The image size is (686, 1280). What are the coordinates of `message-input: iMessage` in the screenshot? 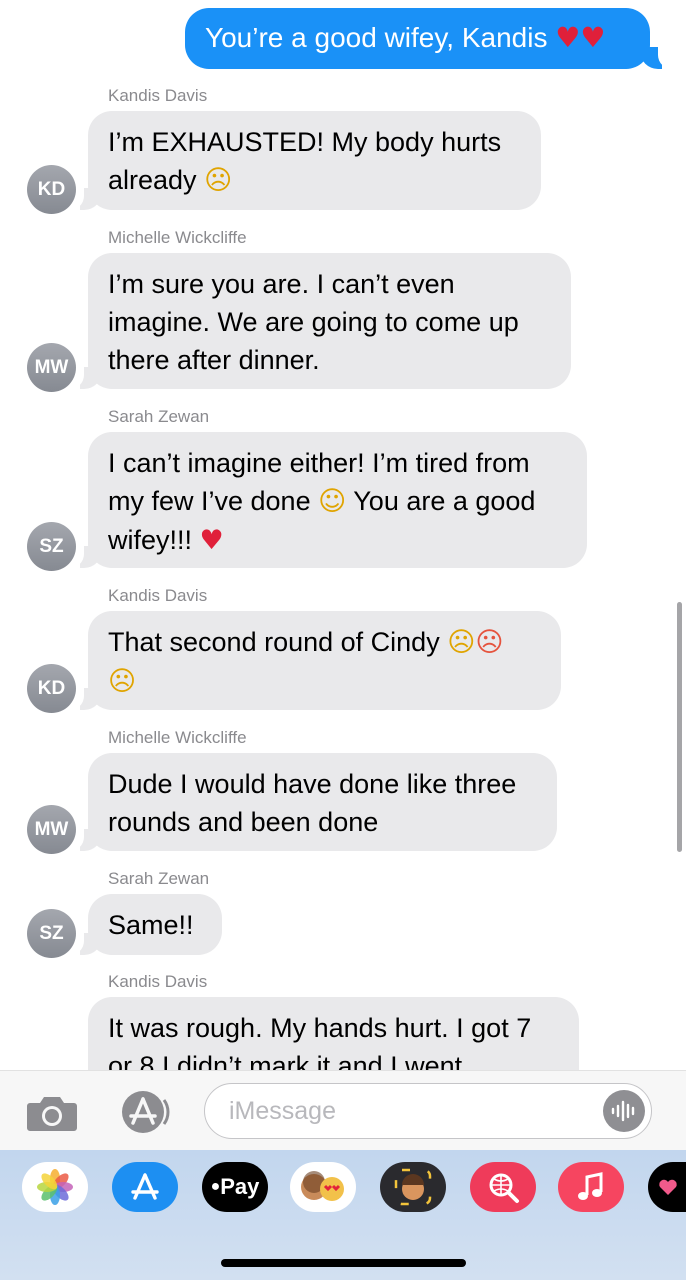 It's located at (428, 1111).